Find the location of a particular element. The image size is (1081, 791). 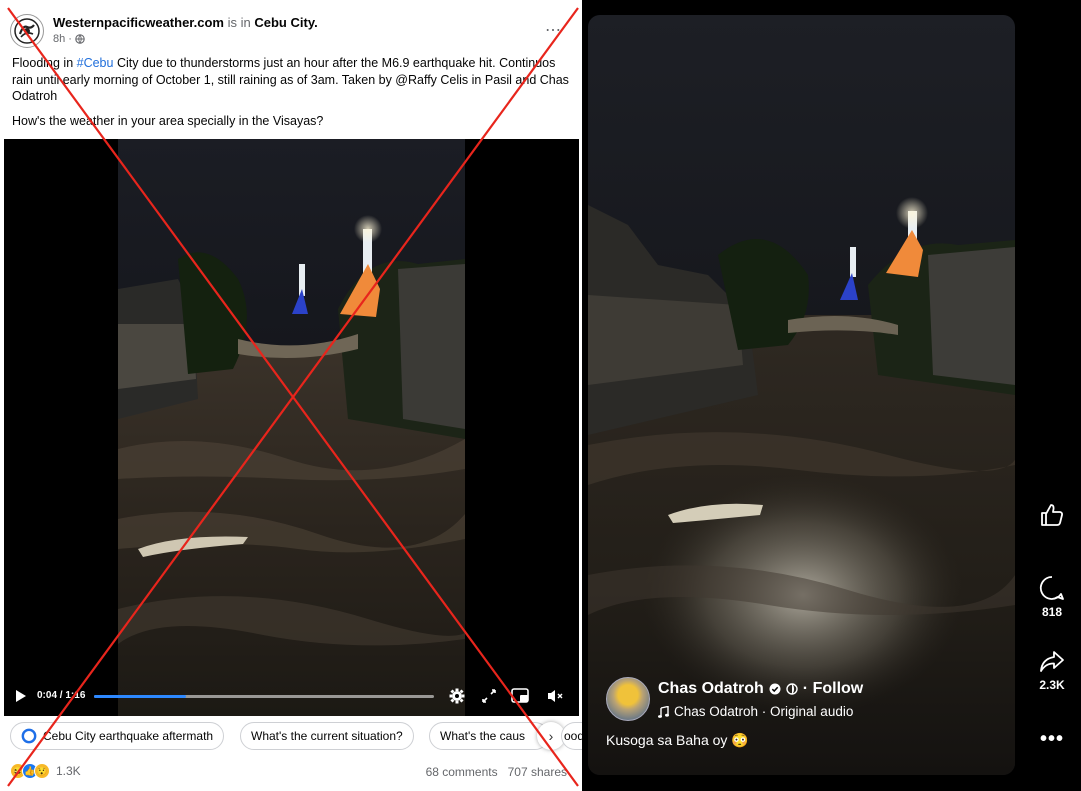

hashtag-link: #Cebu is located at coordinates (95, 63).